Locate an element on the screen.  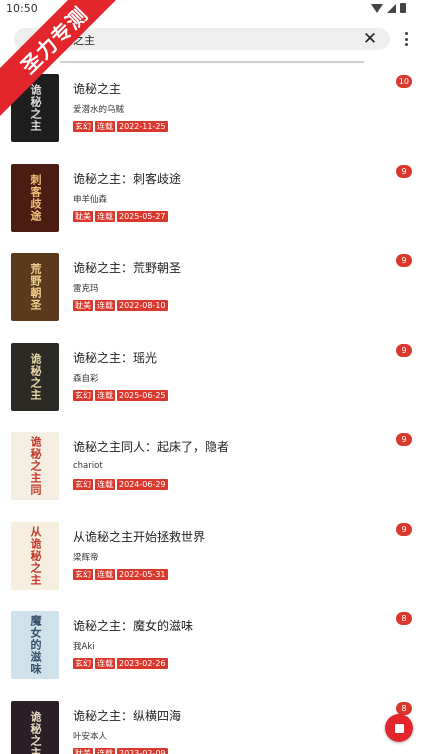
stop-icon is located at coordinates (399, 728).